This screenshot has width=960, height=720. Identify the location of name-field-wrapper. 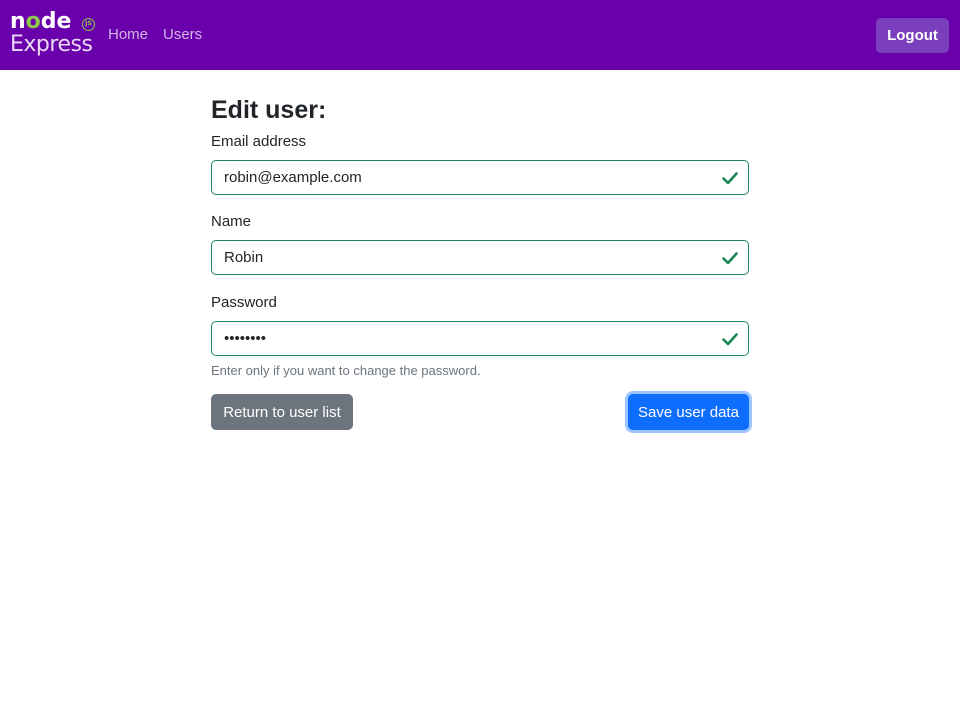
(480, 257).